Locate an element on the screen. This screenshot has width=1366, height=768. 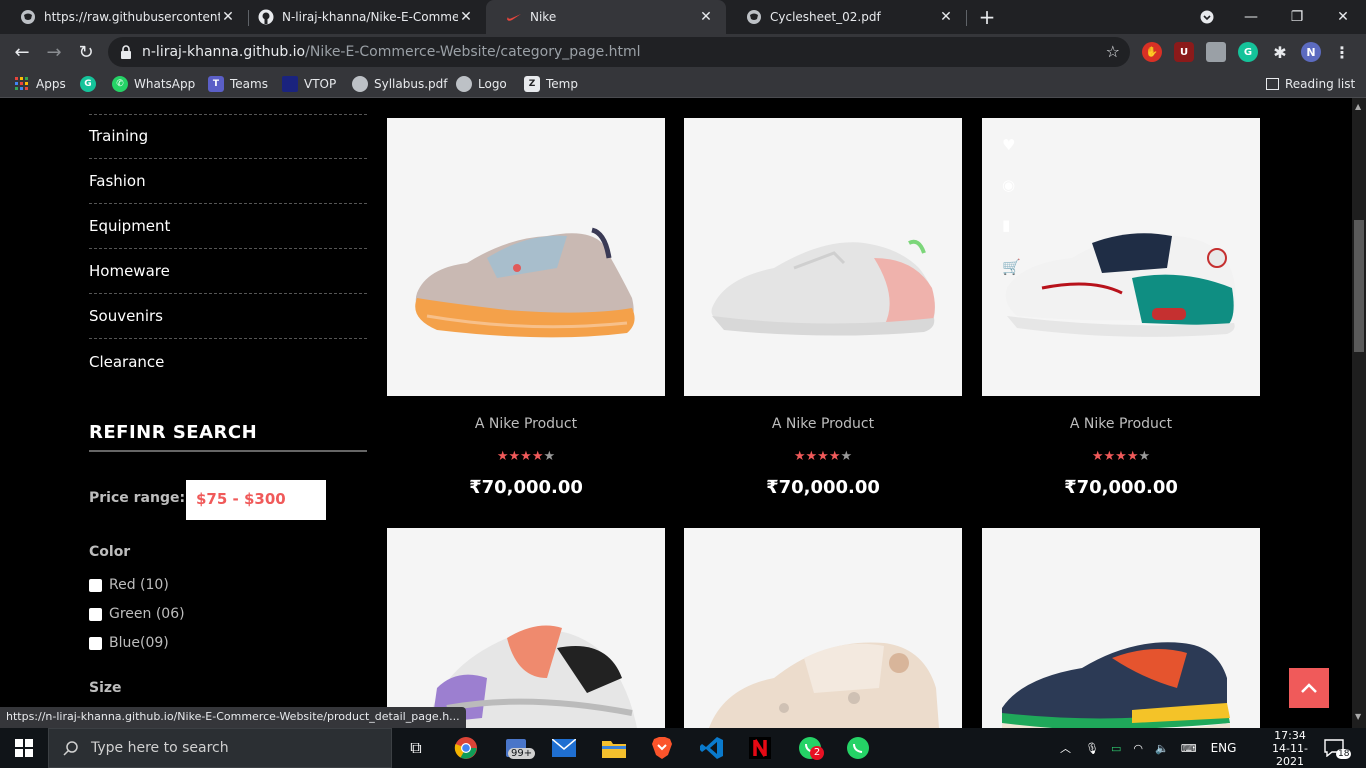
bookmark-syllabus: Syllabus.pdf is located at coordinates (400, 84).